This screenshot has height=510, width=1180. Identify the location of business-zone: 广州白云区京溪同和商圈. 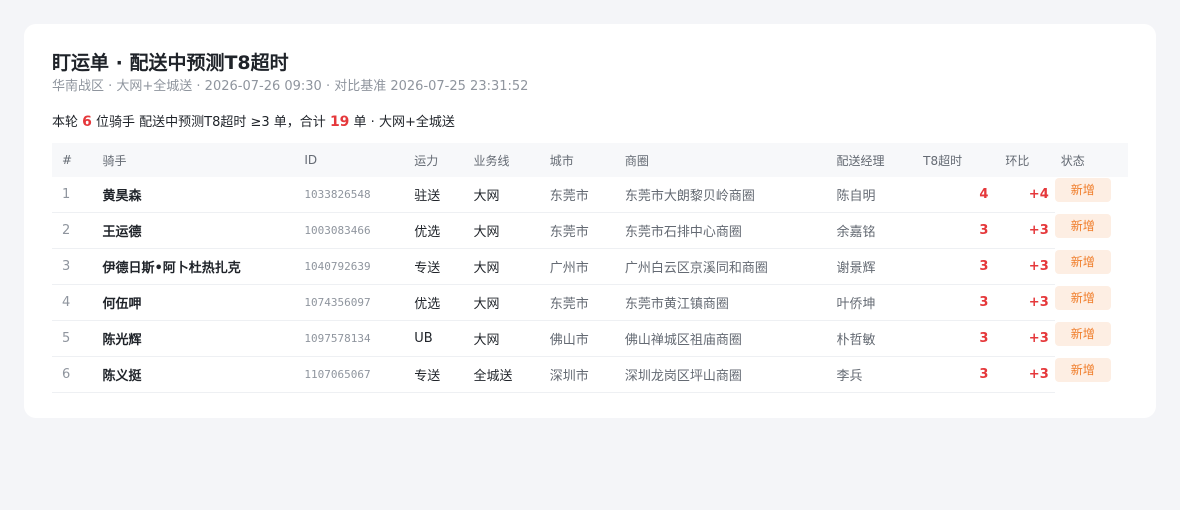
(730, 266).